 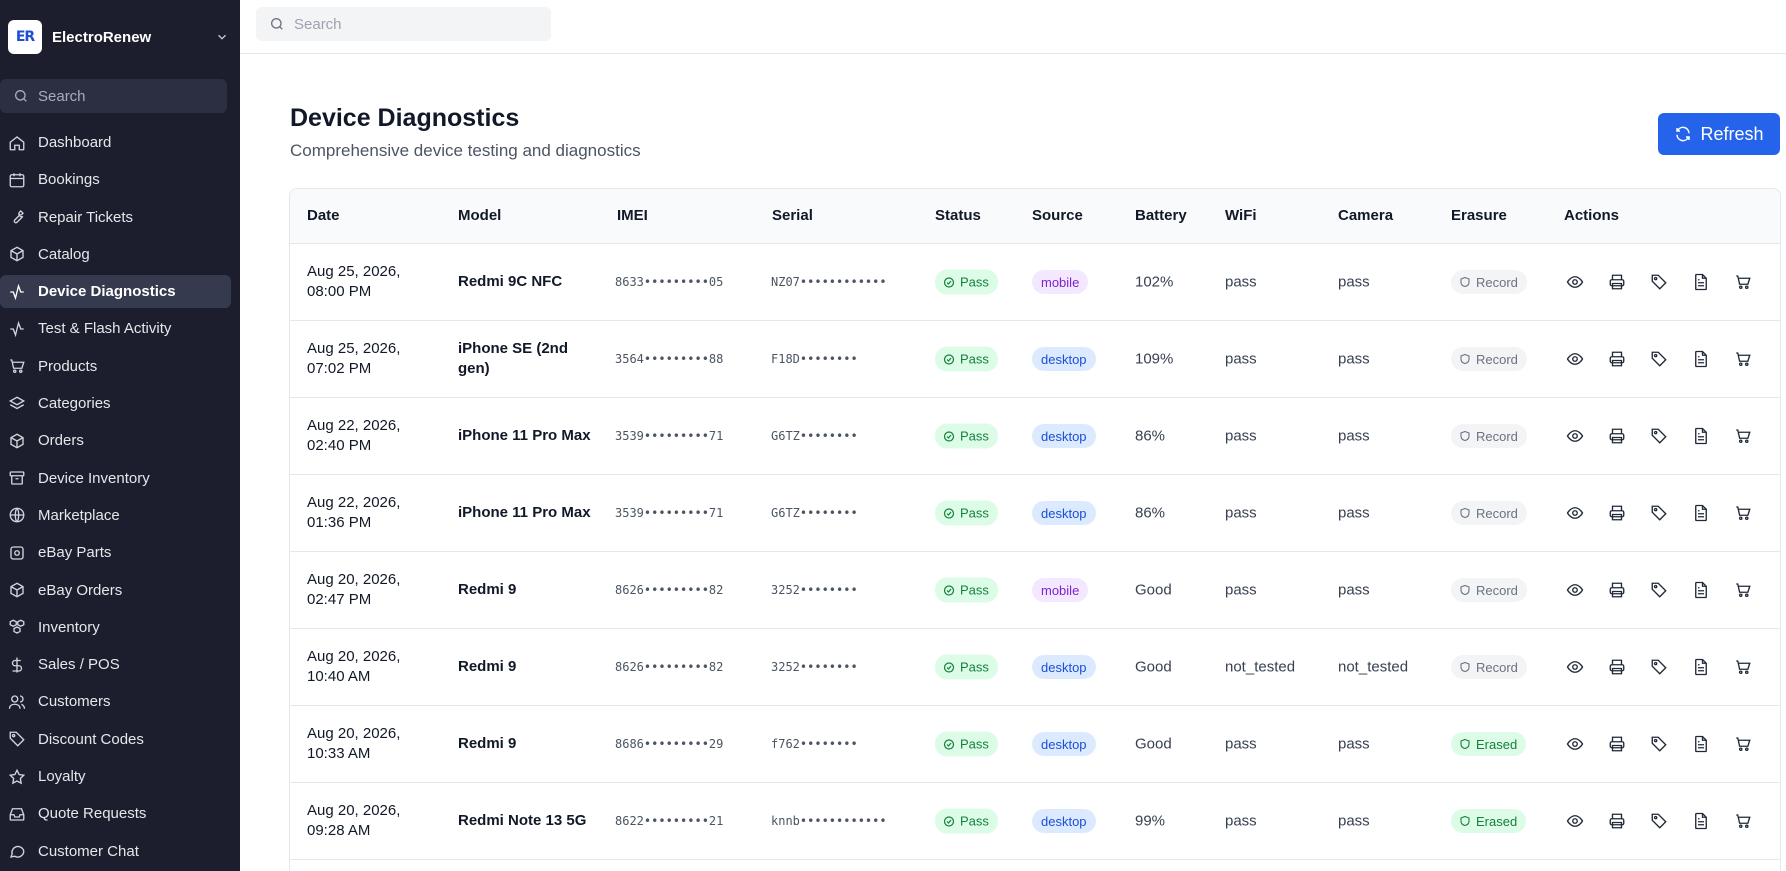 I want to click on erasure-badge: Record, so click(x=1489, y=667).